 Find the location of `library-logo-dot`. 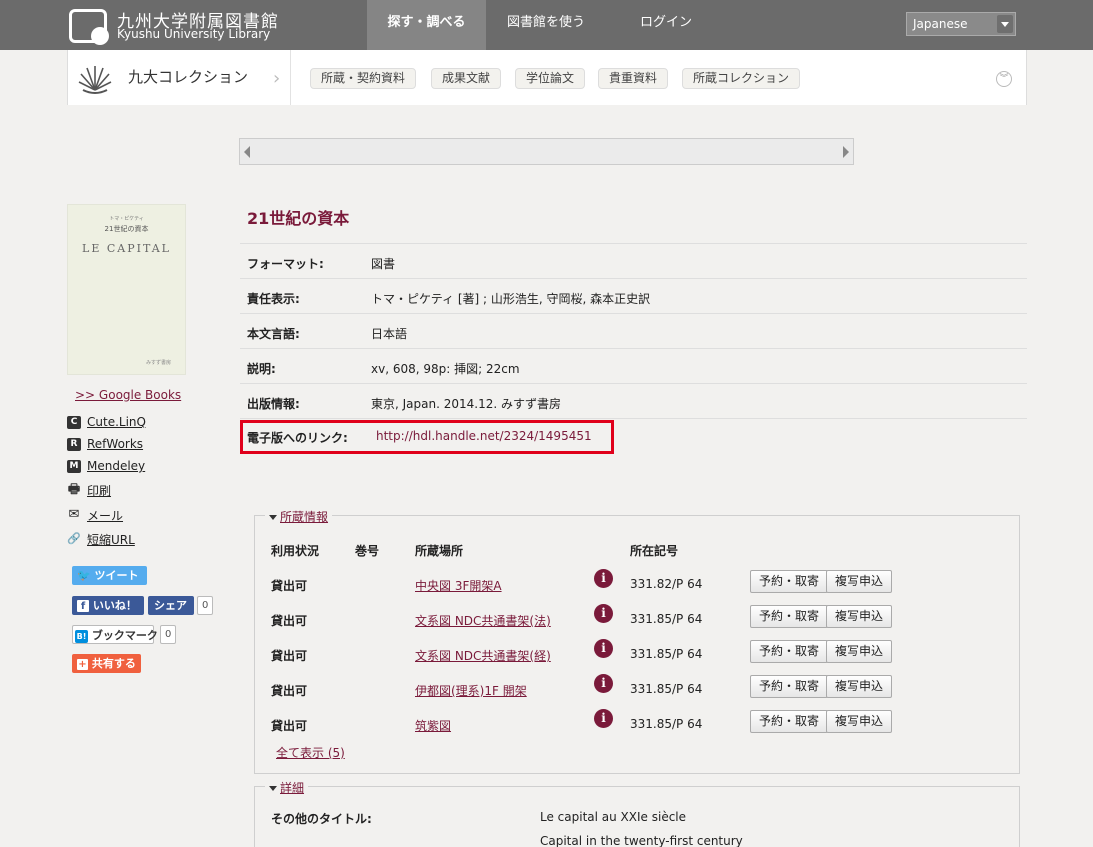

library-logo-dot is located at coordinates (100, 36).